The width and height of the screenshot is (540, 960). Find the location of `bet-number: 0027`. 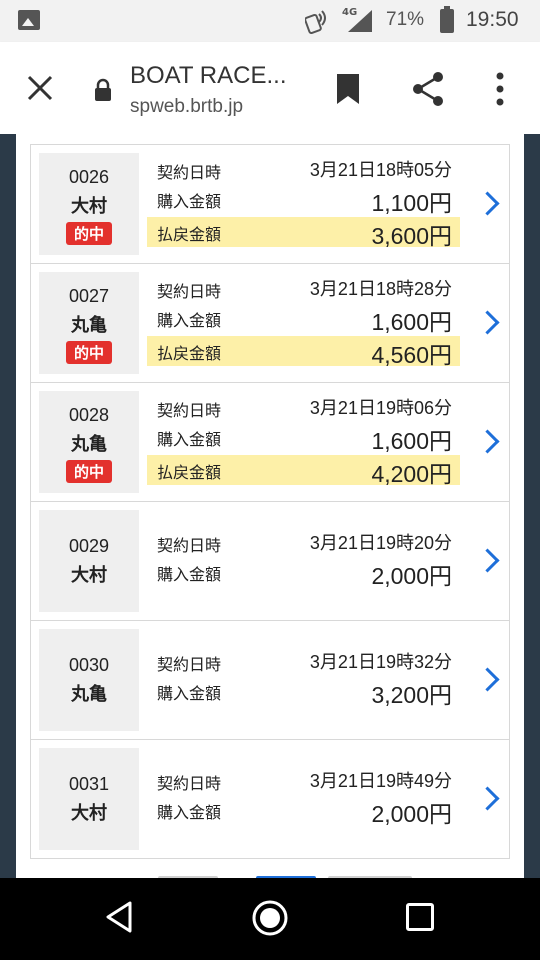

bet-number: 0027 is located at coordinates (89, 296).